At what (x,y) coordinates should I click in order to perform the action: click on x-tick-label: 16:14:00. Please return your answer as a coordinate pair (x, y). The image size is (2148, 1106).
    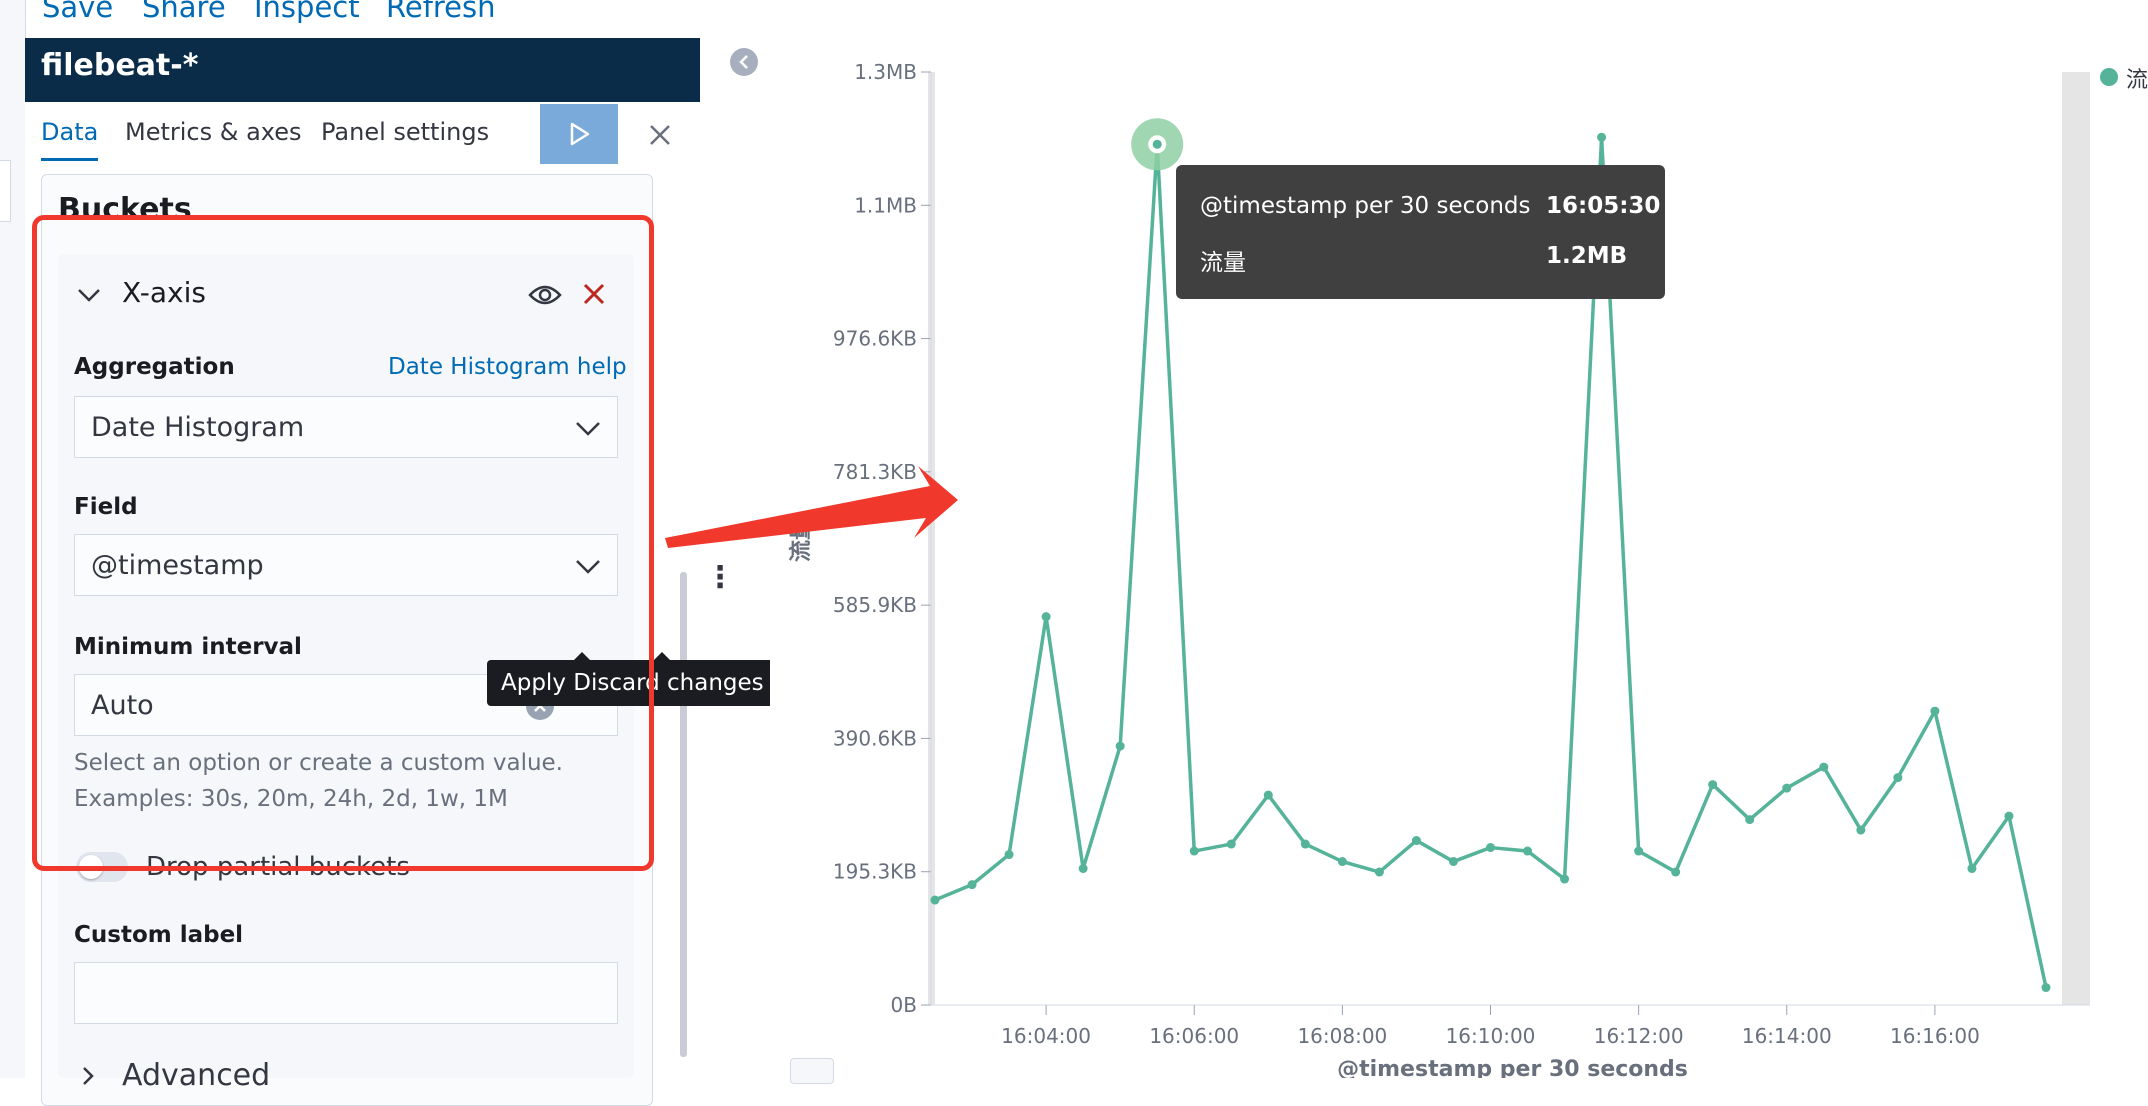
    Looking at the image, I should click on (1787, 1036).